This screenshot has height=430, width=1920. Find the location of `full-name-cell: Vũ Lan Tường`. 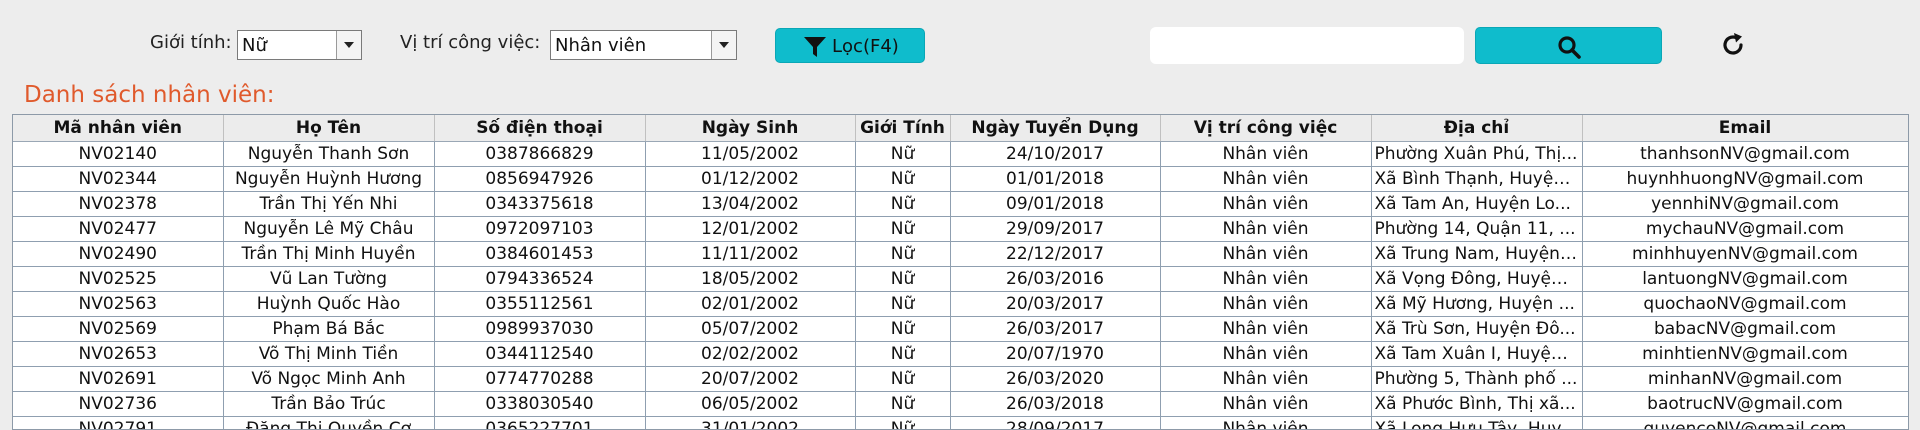

full-name-cell: Vũ Lan Tường is located at coordinates (329, 279).